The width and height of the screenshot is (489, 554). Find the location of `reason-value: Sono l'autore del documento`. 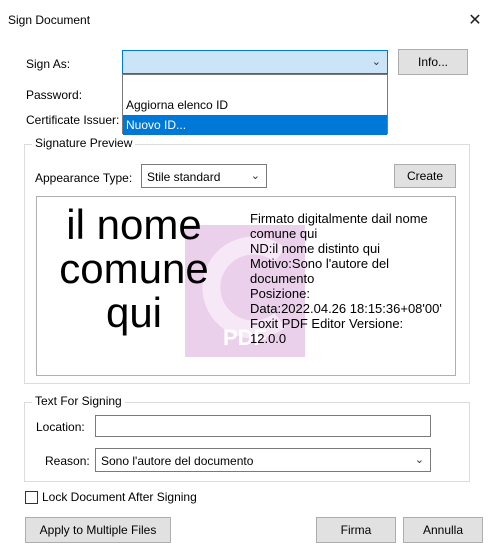

reason-value: Sono l'autore del documento is located at coordinates (177, 461).